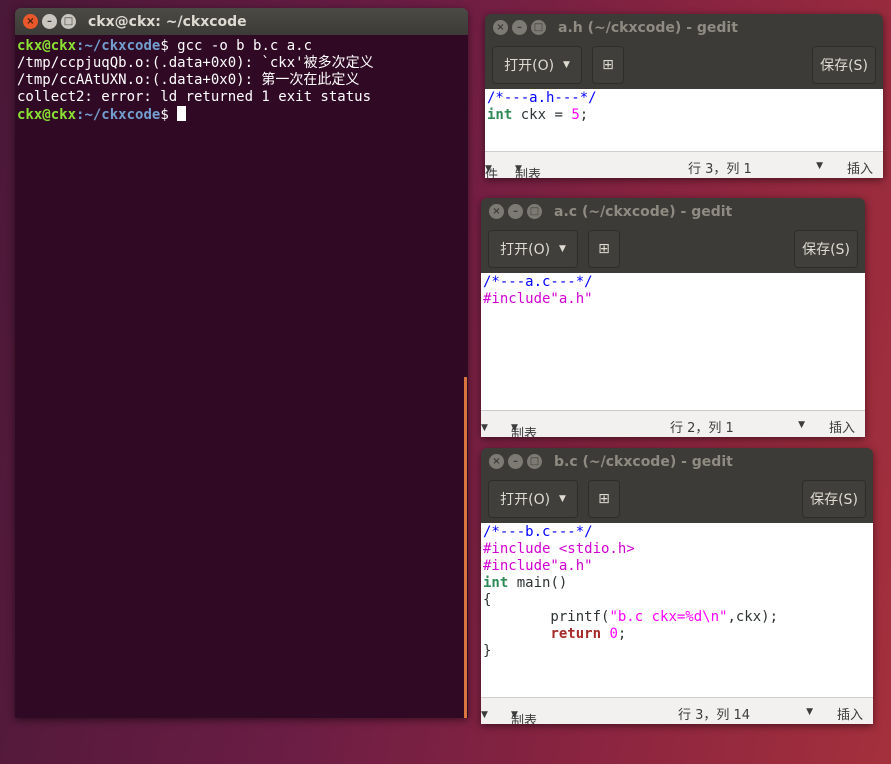  I want to click on window-title: a.c (~/ckxcode) - gedit, so click(643, 211).